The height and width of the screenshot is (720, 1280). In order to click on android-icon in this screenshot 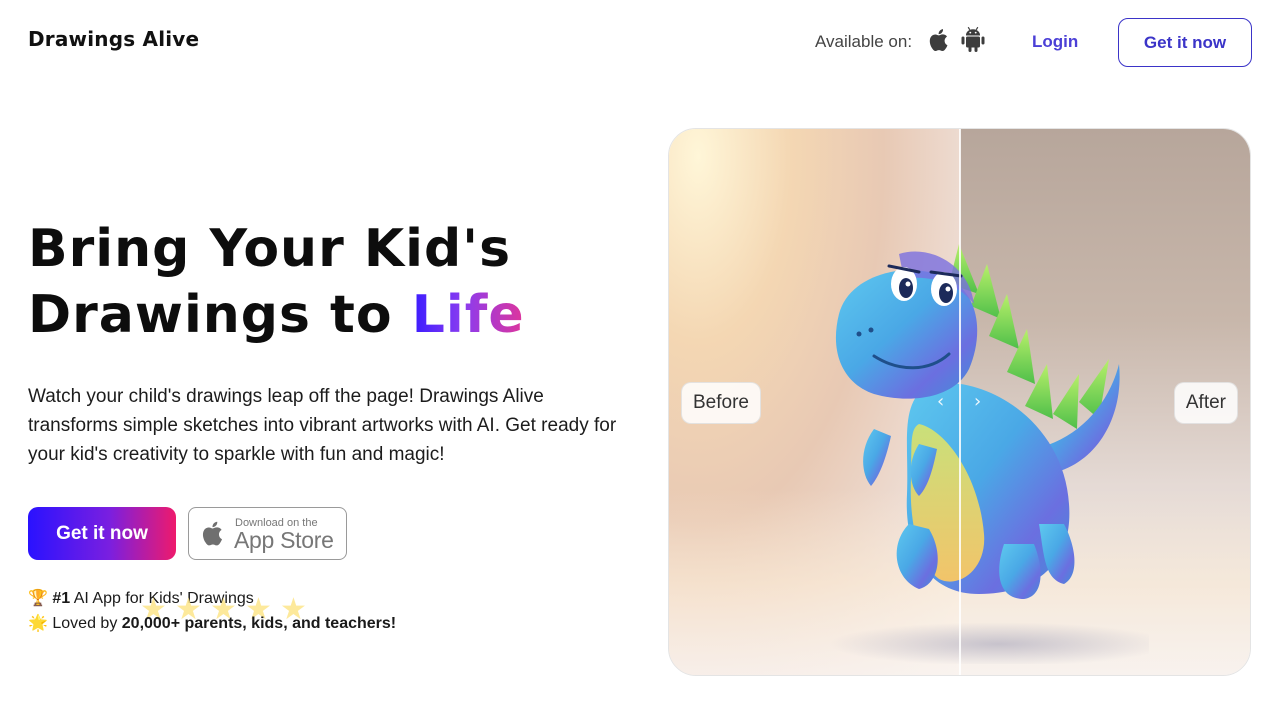, I will do `click(972, 40)`.